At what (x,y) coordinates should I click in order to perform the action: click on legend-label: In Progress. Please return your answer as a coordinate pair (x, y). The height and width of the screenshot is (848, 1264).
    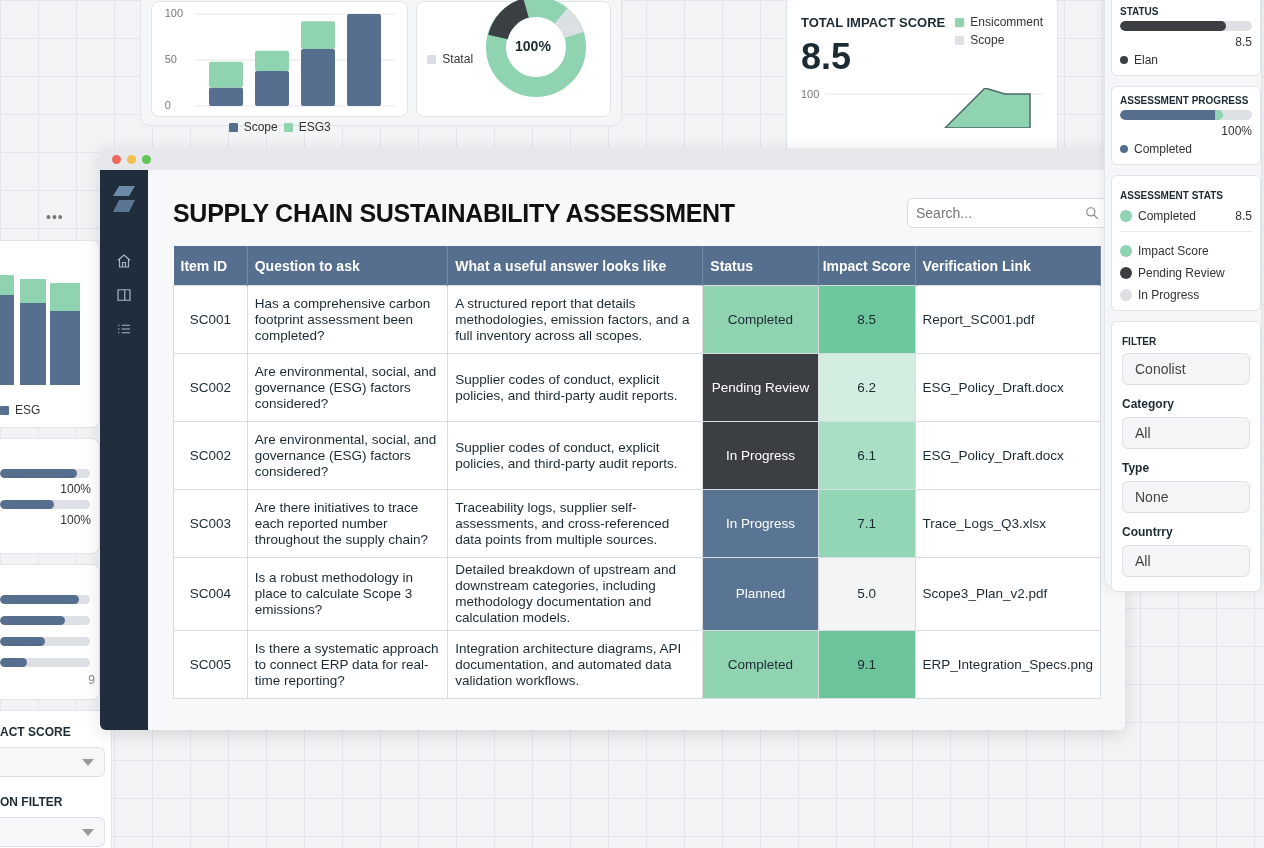
    Looking at the image, I should click on (1169, 295).